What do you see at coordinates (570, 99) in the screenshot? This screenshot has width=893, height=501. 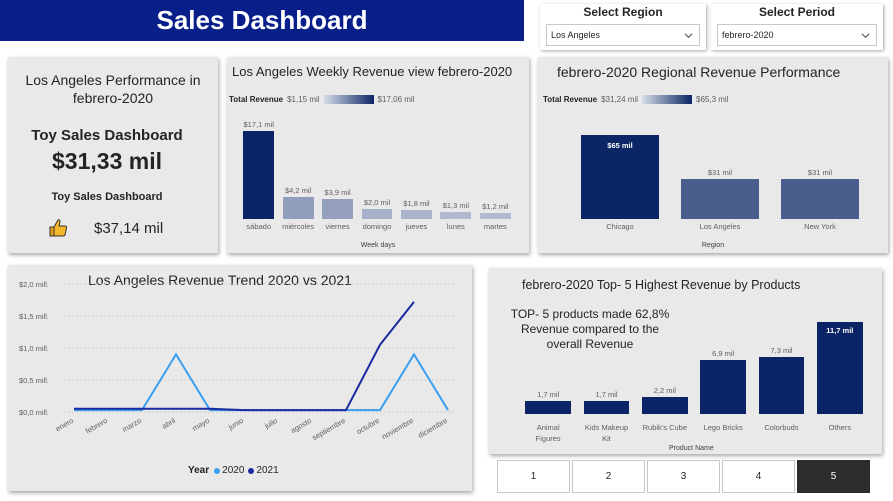 I see `regional-legend-label: Total Revenue` at bounding box center [570, 99].